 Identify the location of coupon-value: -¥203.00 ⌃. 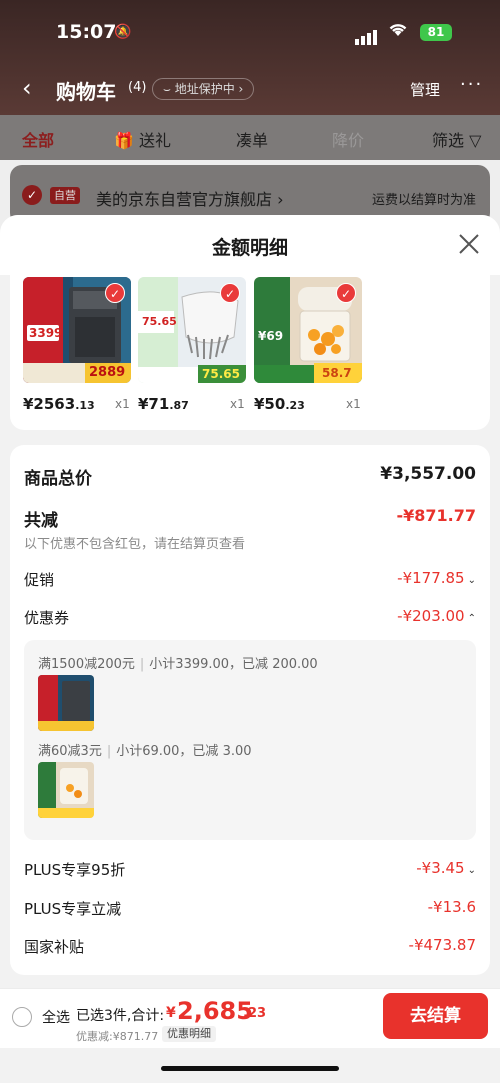
(436, 616).